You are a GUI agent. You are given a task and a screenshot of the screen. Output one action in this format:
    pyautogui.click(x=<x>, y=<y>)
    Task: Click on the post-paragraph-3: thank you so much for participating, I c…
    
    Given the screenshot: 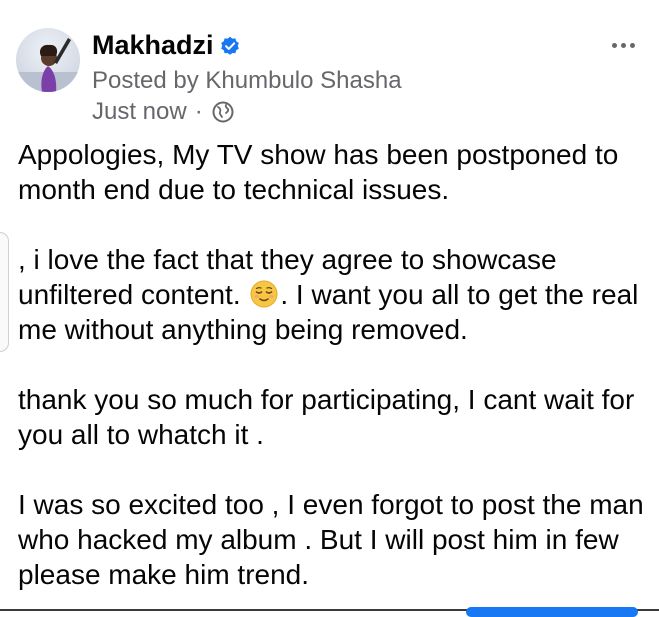 What is the action you would take?
    pyautogui.click(x=326, y=417)
    